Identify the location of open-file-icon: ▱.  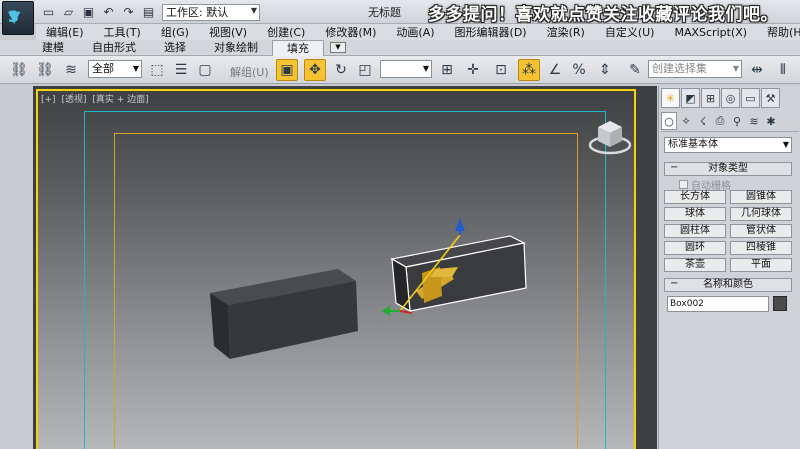
(68, 12).